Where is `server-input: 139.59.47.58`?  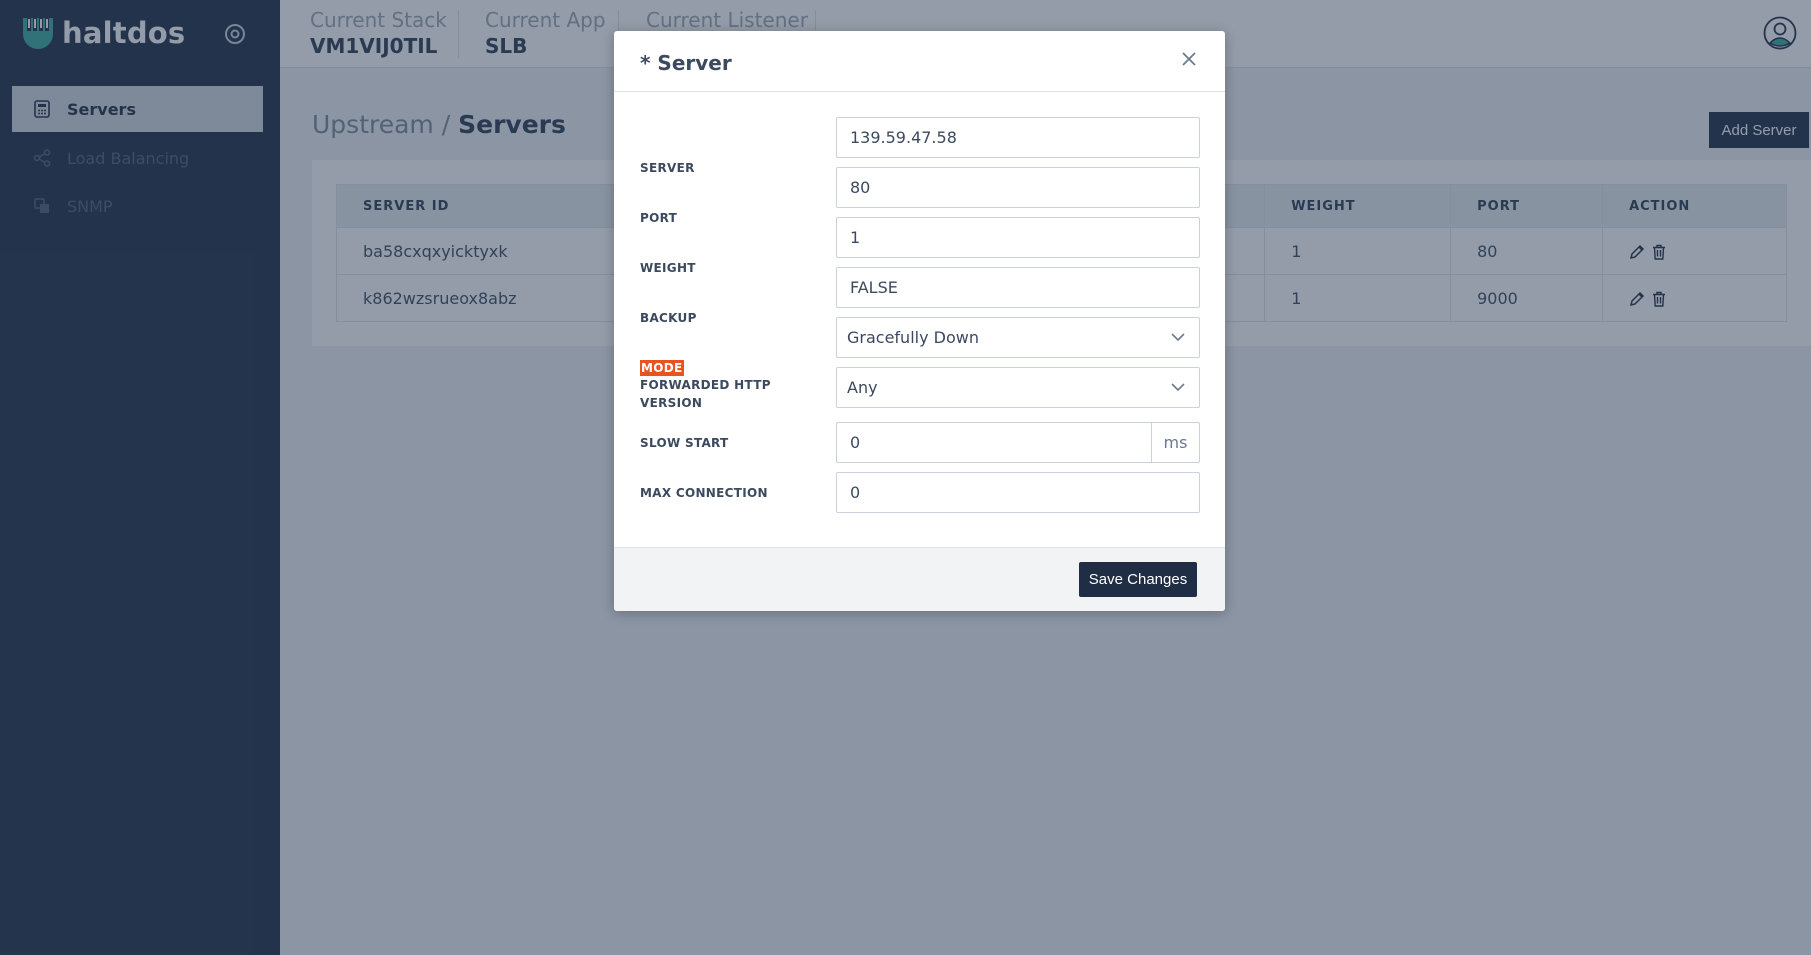
server-input: 139.59.47.58 is located at coordinates (1018, 137).